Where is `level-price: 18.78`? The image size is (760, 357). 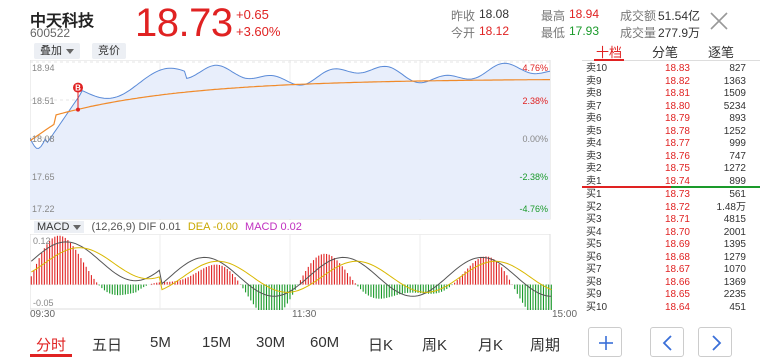 level-price: 18.78 is located at coordinates (677, 131).